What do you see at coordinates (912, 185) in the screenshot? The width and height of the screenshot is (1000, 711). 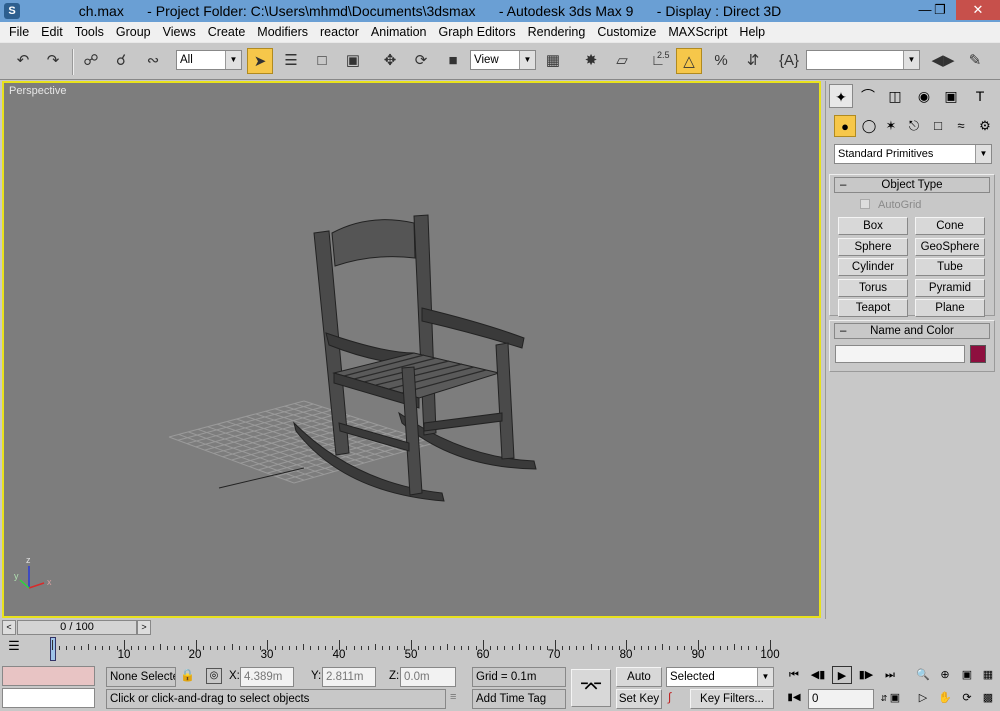 I see `object-type-header: – Object Type` at bounding box center [912, 185].